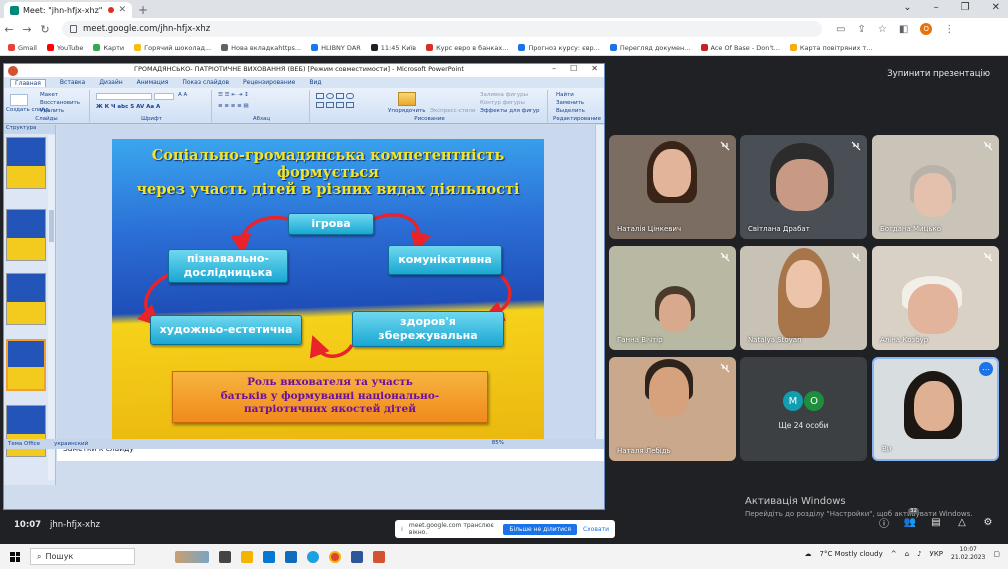  I want to click on bookmark-item: Gmail, so click(22, 48).